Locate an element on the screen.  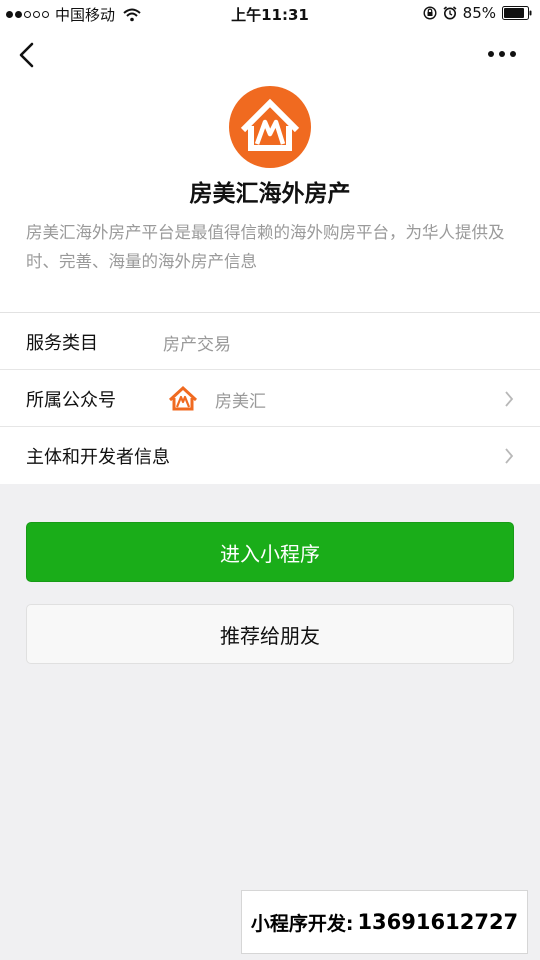
alarm-icon is located at coordinates (450, 13).